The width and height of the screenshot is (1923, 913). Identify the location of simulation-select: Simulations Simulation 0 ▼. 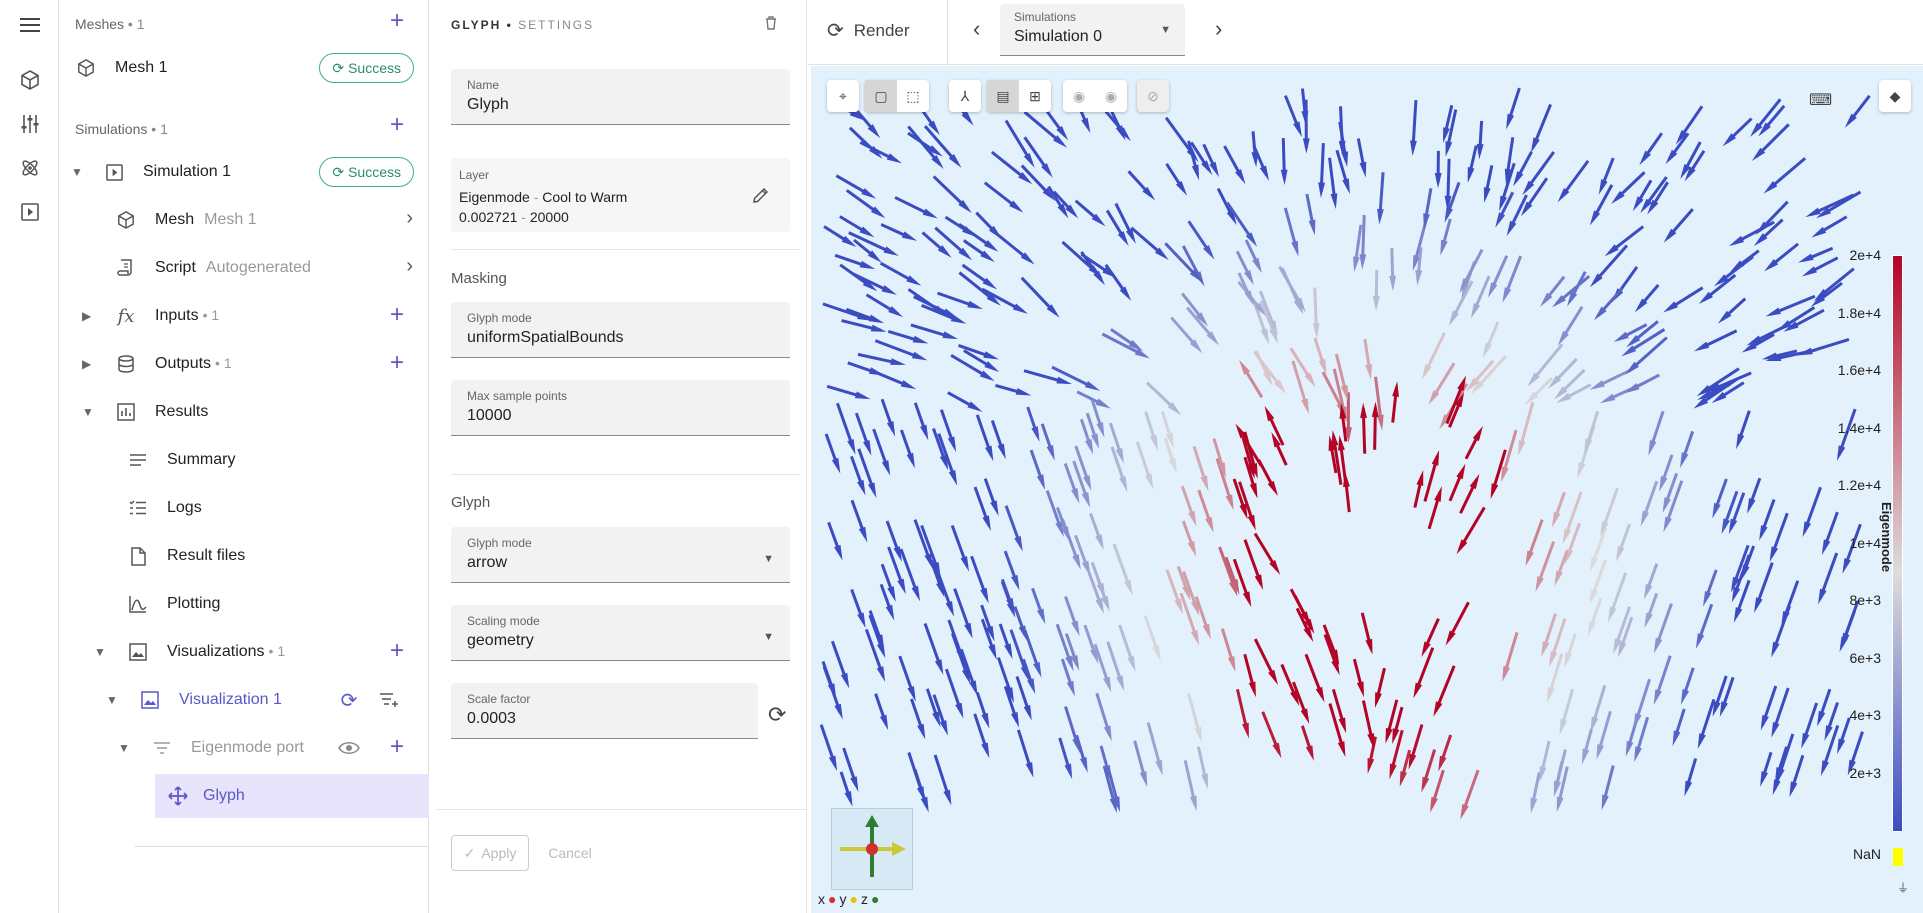
(1092, 30).